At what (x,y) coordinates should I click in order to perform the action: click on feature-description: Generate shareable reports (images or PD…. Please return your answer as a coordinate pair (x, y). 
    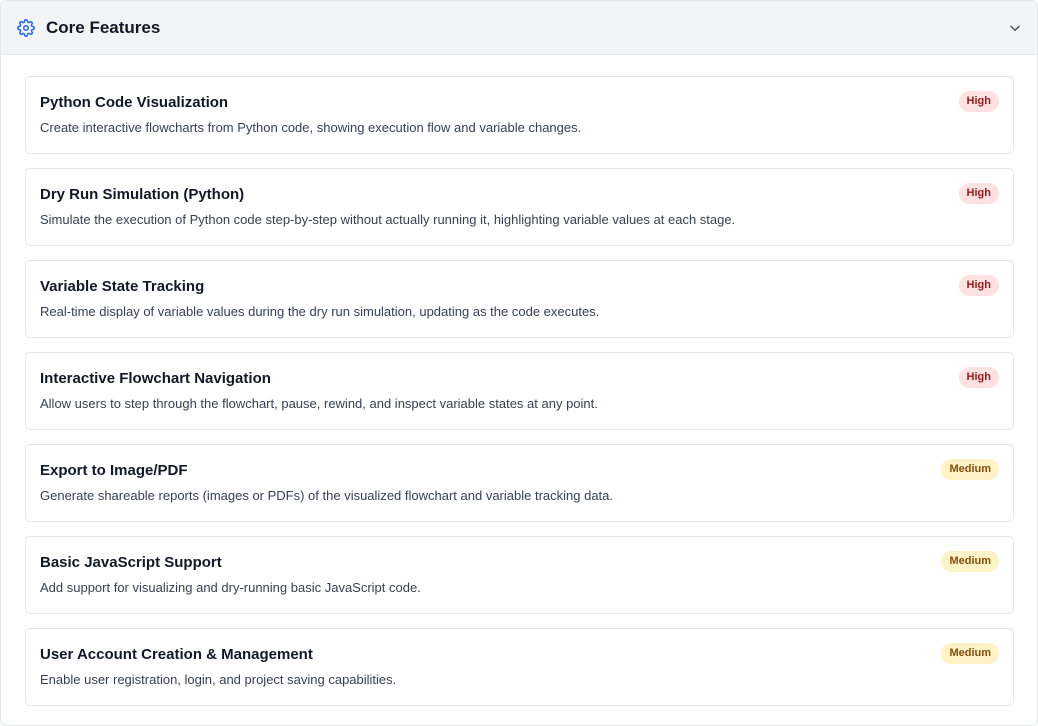
    Looking at the image, I should click on (327, 495).